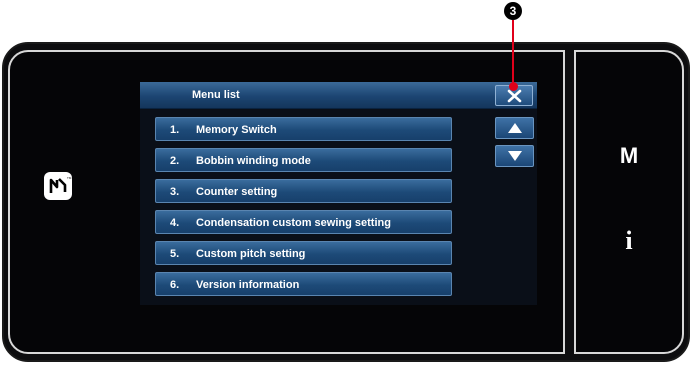  I want to click on menu-item-bobbin-winding-mode: 2. Bobbin winding mode, so click(303, 160).